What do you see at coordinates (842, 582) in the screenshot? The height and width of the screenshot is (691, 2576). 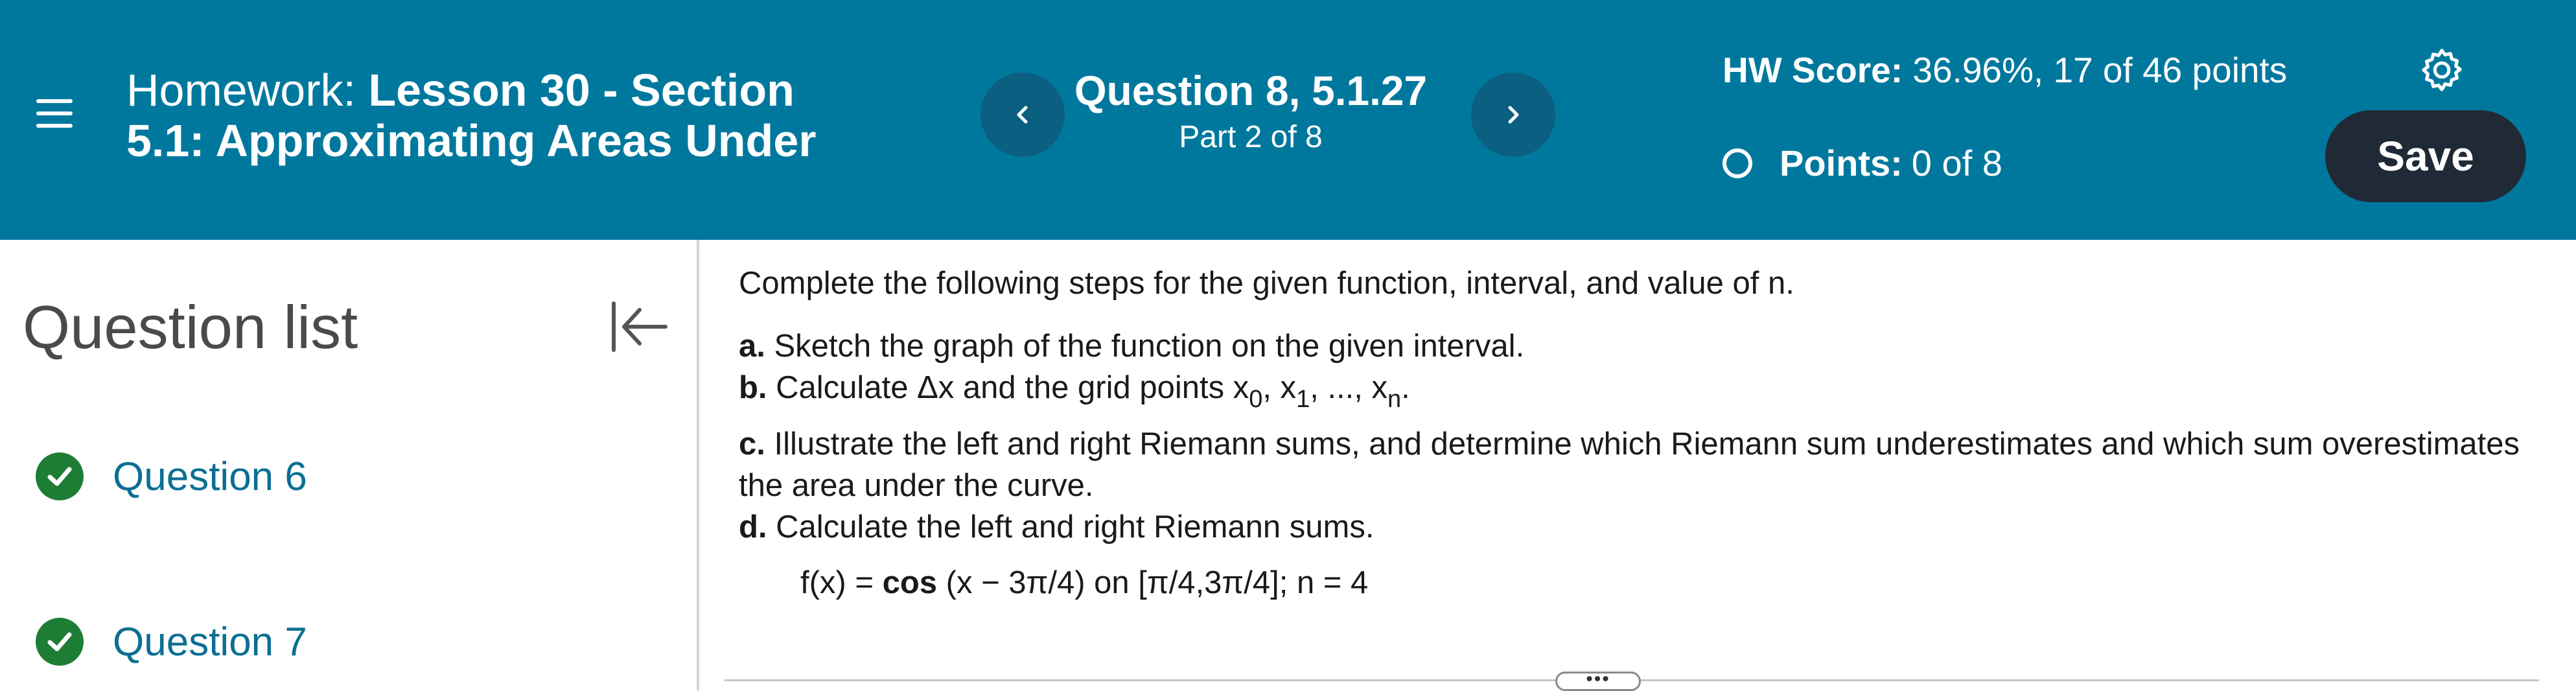 I see `function-prefix: f(x) =` at bounding box center [842, 582].